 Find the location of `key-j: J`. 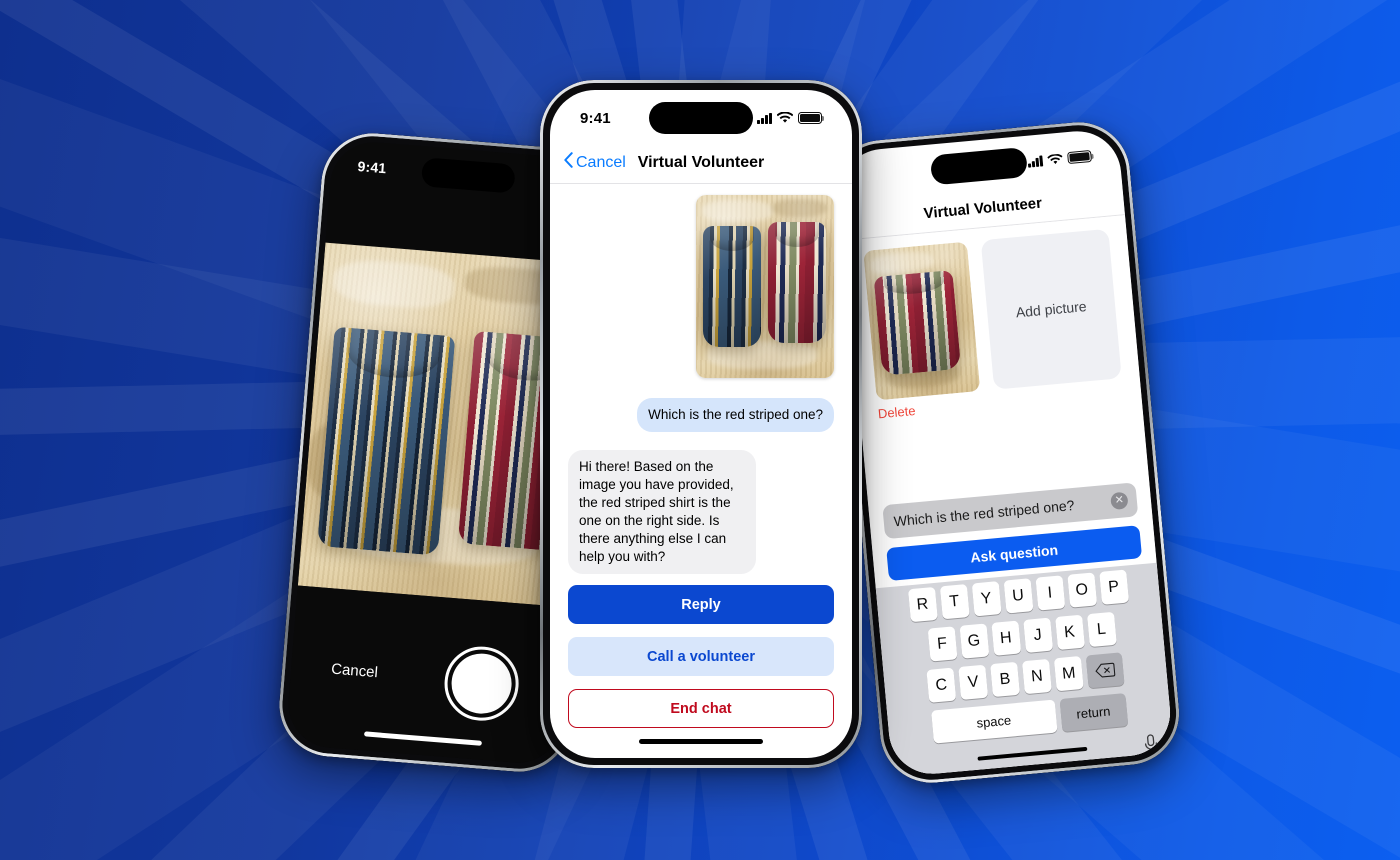

key-j: J is located at coordinates (1037, 635).